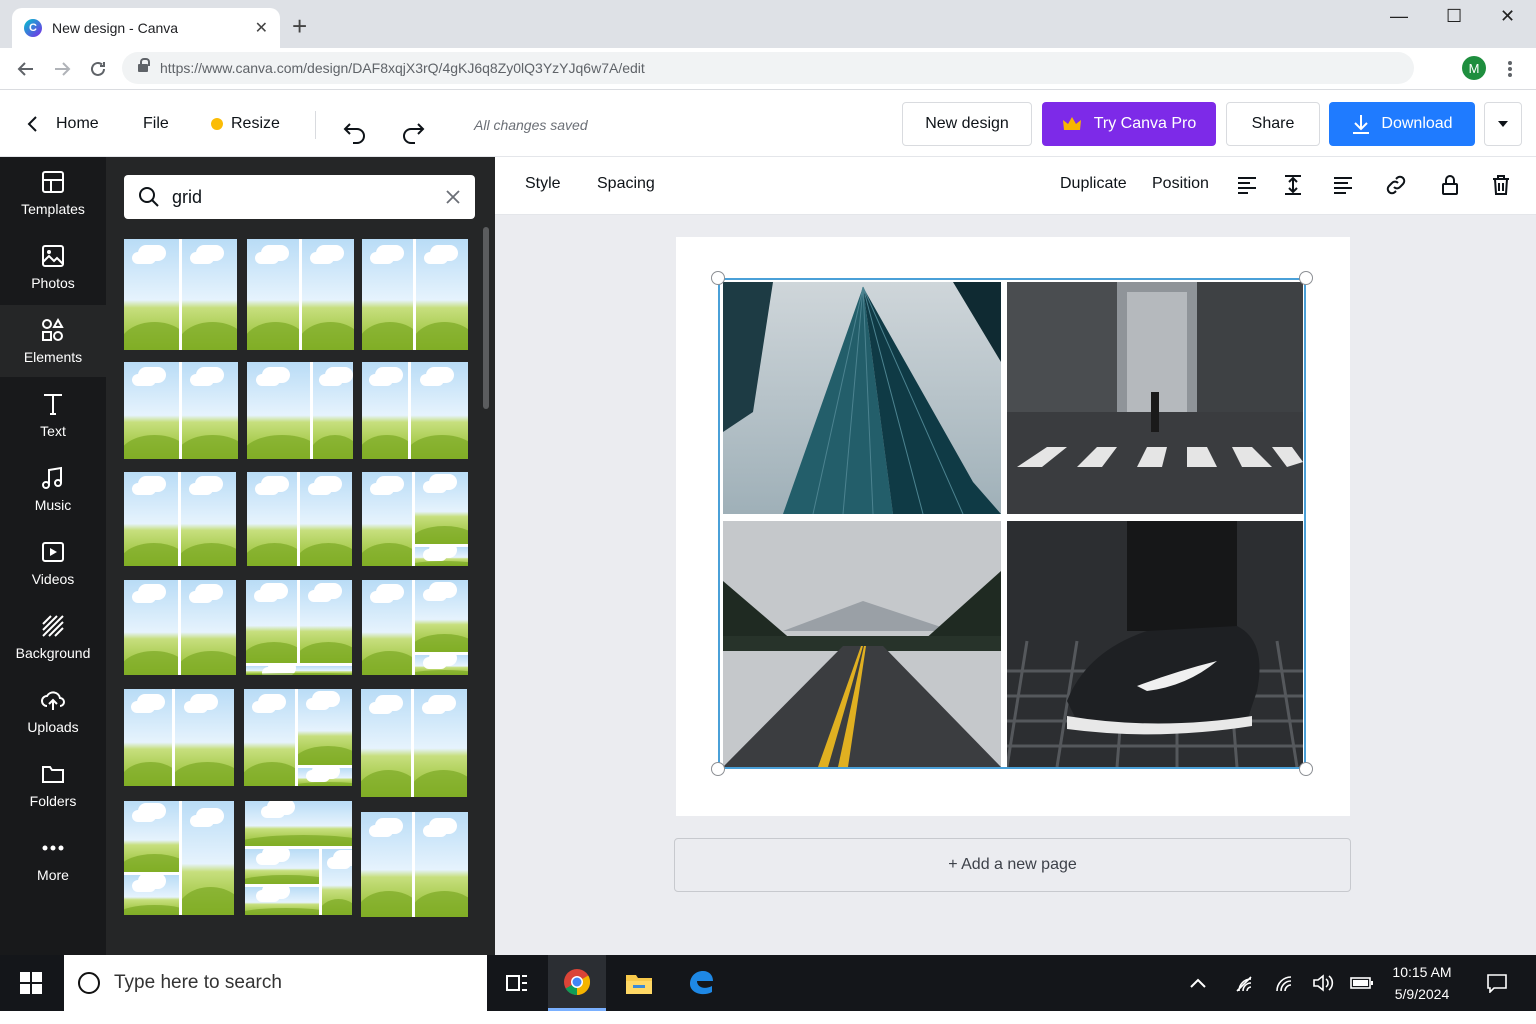 Image resolution: width=1536 pixels, height=1024 pixels. What do you see at coordinates (1244, 983) in the screenshot?
I see `network-icon` at bounding box center [1244, 983].